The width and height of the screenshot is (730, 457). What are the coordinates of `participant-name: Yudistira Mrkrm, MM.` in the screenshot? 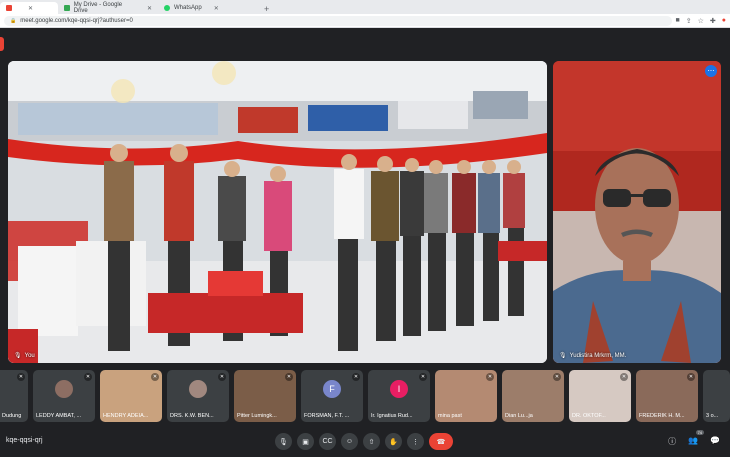 It's located at (598, 355).